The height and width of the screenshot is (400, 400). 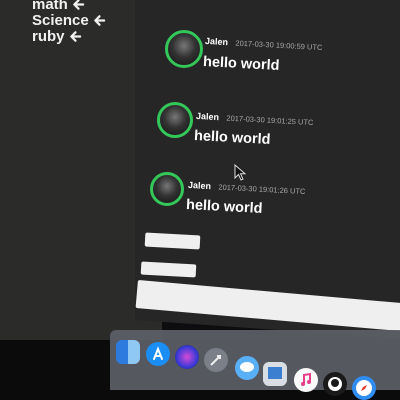 I want to click on sidebar-item-ruby: ruby, so click(x=57, y=36).